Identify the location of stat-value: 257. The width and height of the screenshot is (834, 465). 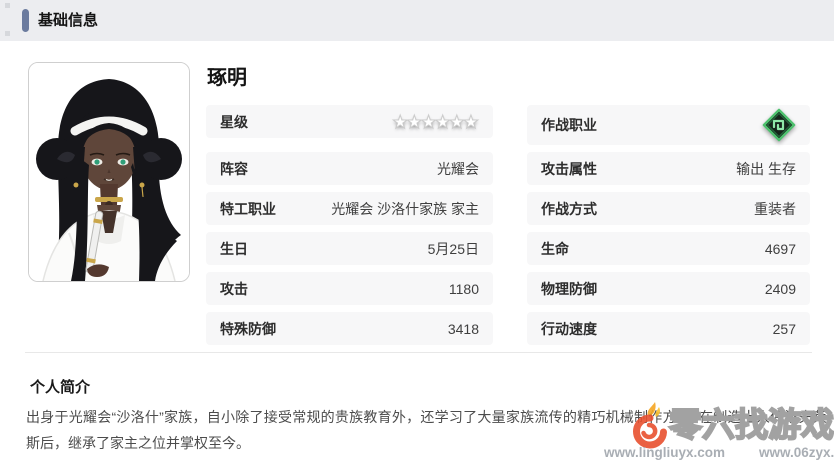
(784, 328).